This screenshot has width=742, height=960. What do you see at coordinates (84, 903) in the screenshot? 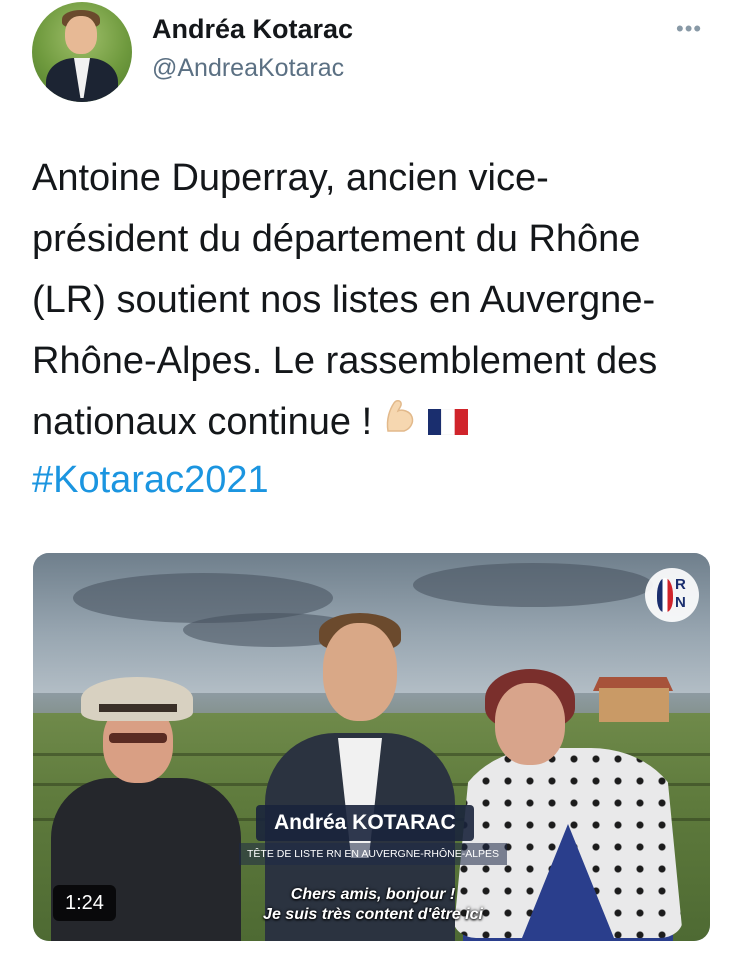
I see `video-duration-badge: 1:24` at bounding box center [84, 903].